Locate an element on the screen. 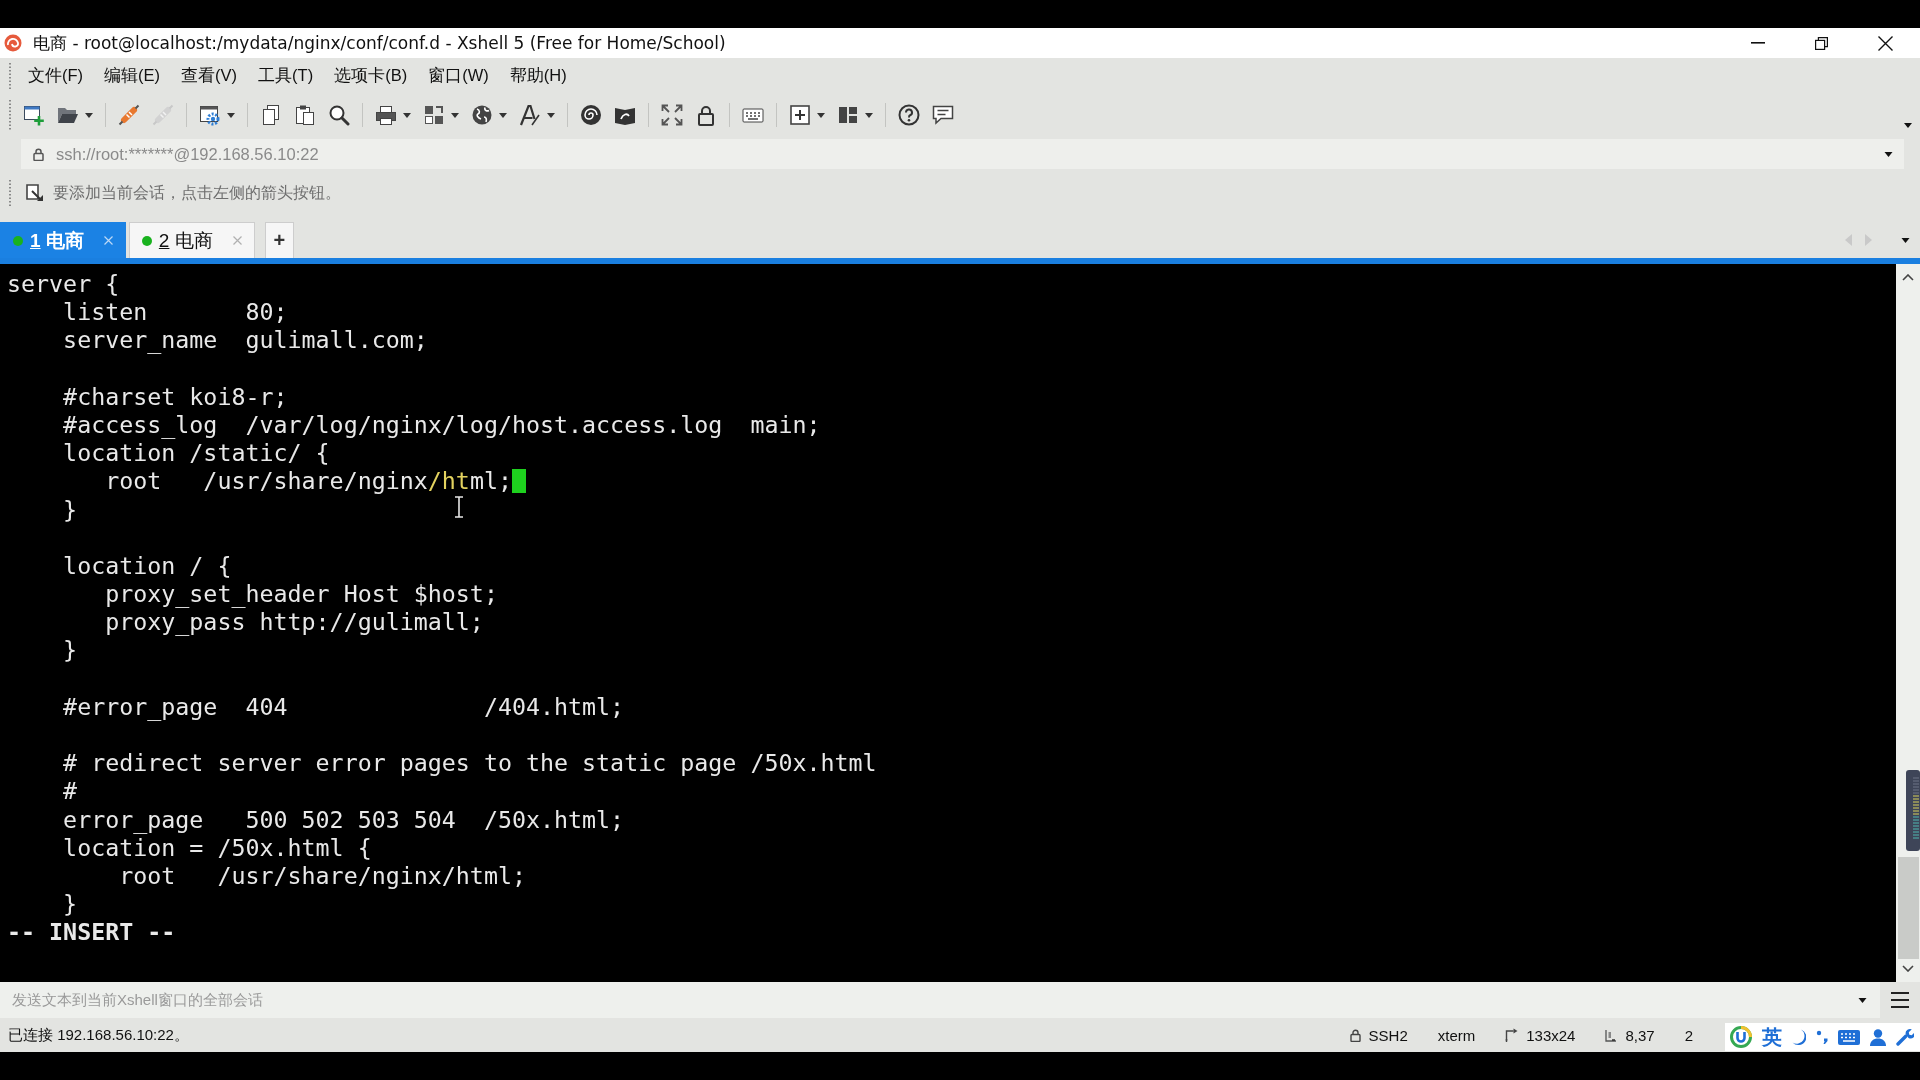  layout-icon is located at coordinates (848, 115).